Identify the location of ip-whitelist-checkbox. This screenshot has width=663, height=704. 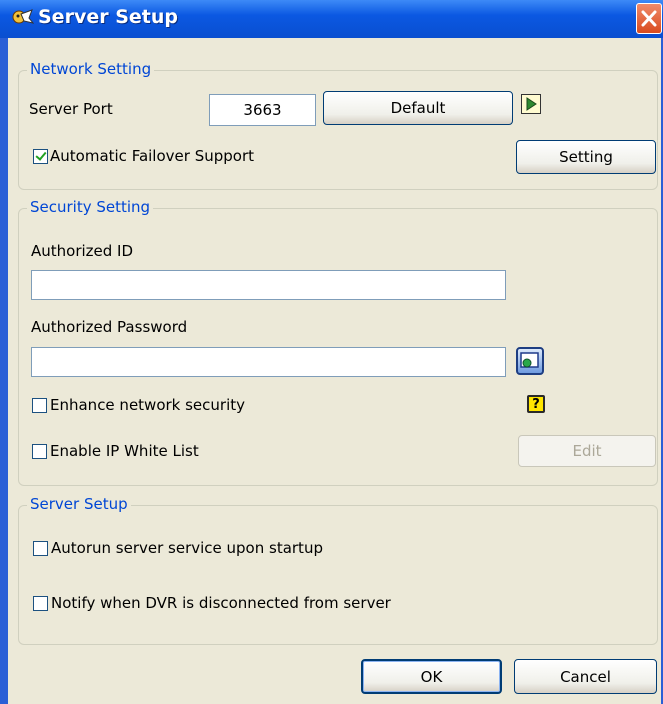
(39, 451).